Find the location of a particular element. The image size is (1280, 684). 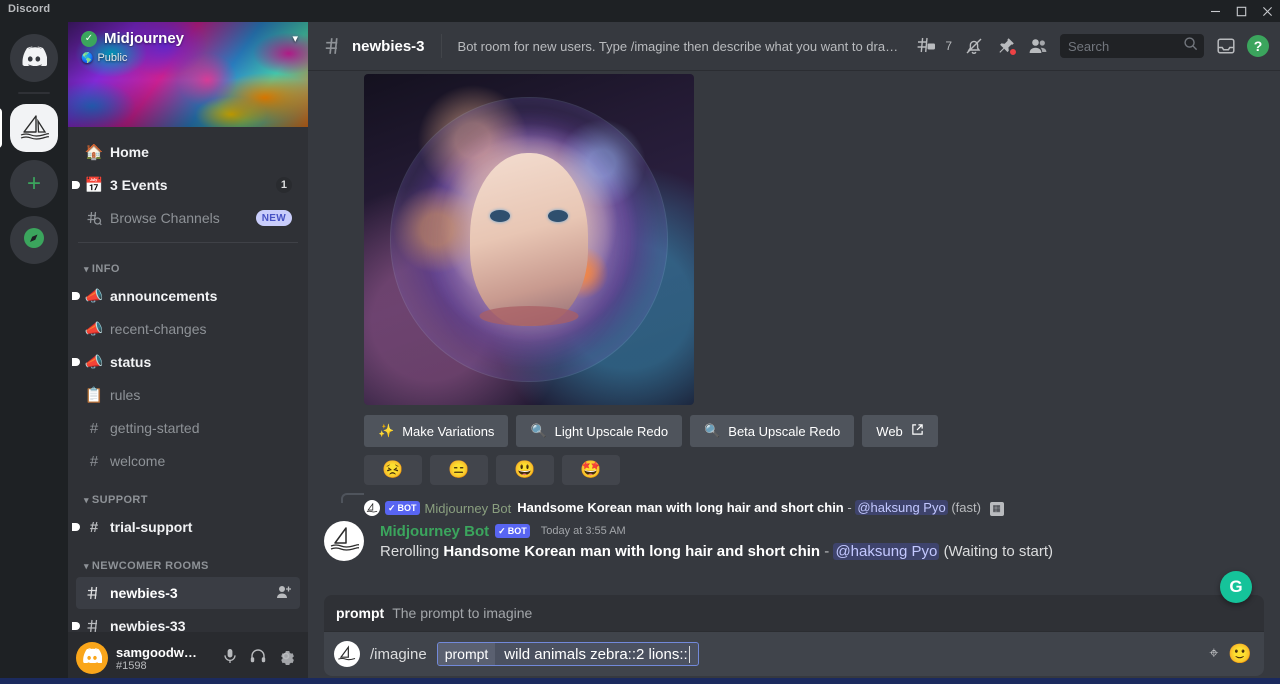

verified-check-icon: ✓ is located at coordinates (89, 38).